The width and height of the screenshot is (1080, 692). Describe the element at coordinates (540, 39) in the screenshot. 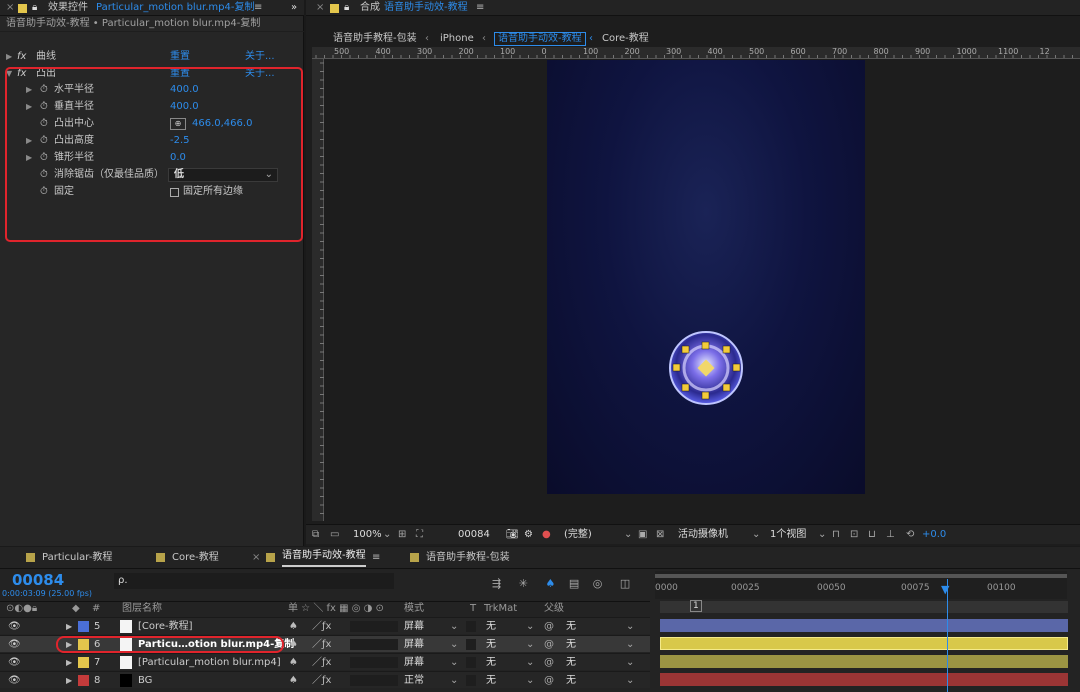

I see `crumb-active: 语音助手动效-教程` at that location.